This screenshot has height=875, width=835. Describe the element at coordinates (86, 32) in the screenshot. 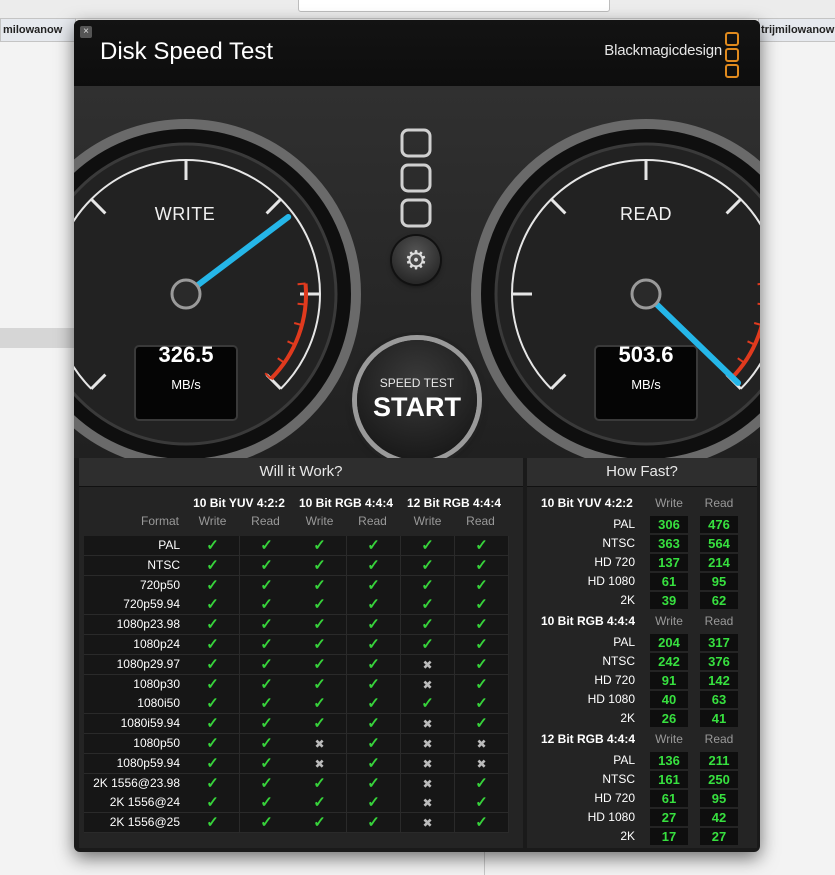

I see `close-button: ×` at that location.